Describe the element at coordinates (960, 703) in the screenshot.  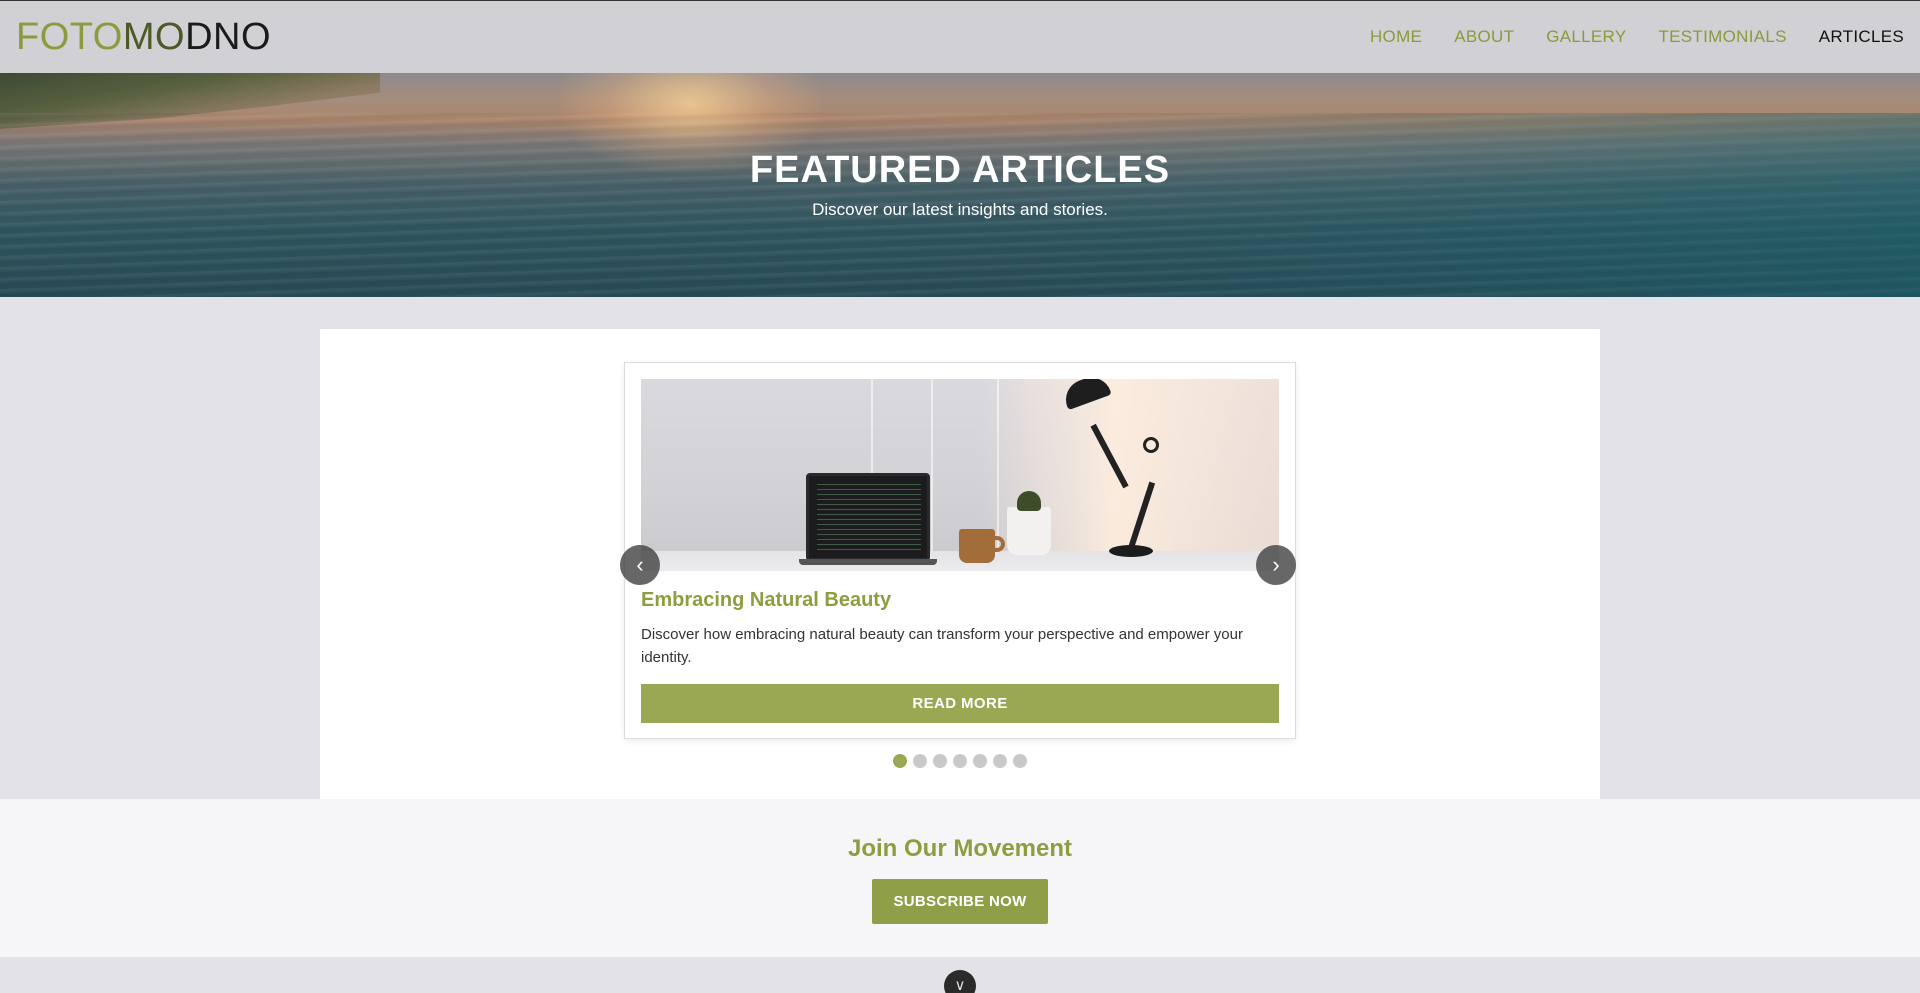
I see `read-more-button: READ MORE` at that location.